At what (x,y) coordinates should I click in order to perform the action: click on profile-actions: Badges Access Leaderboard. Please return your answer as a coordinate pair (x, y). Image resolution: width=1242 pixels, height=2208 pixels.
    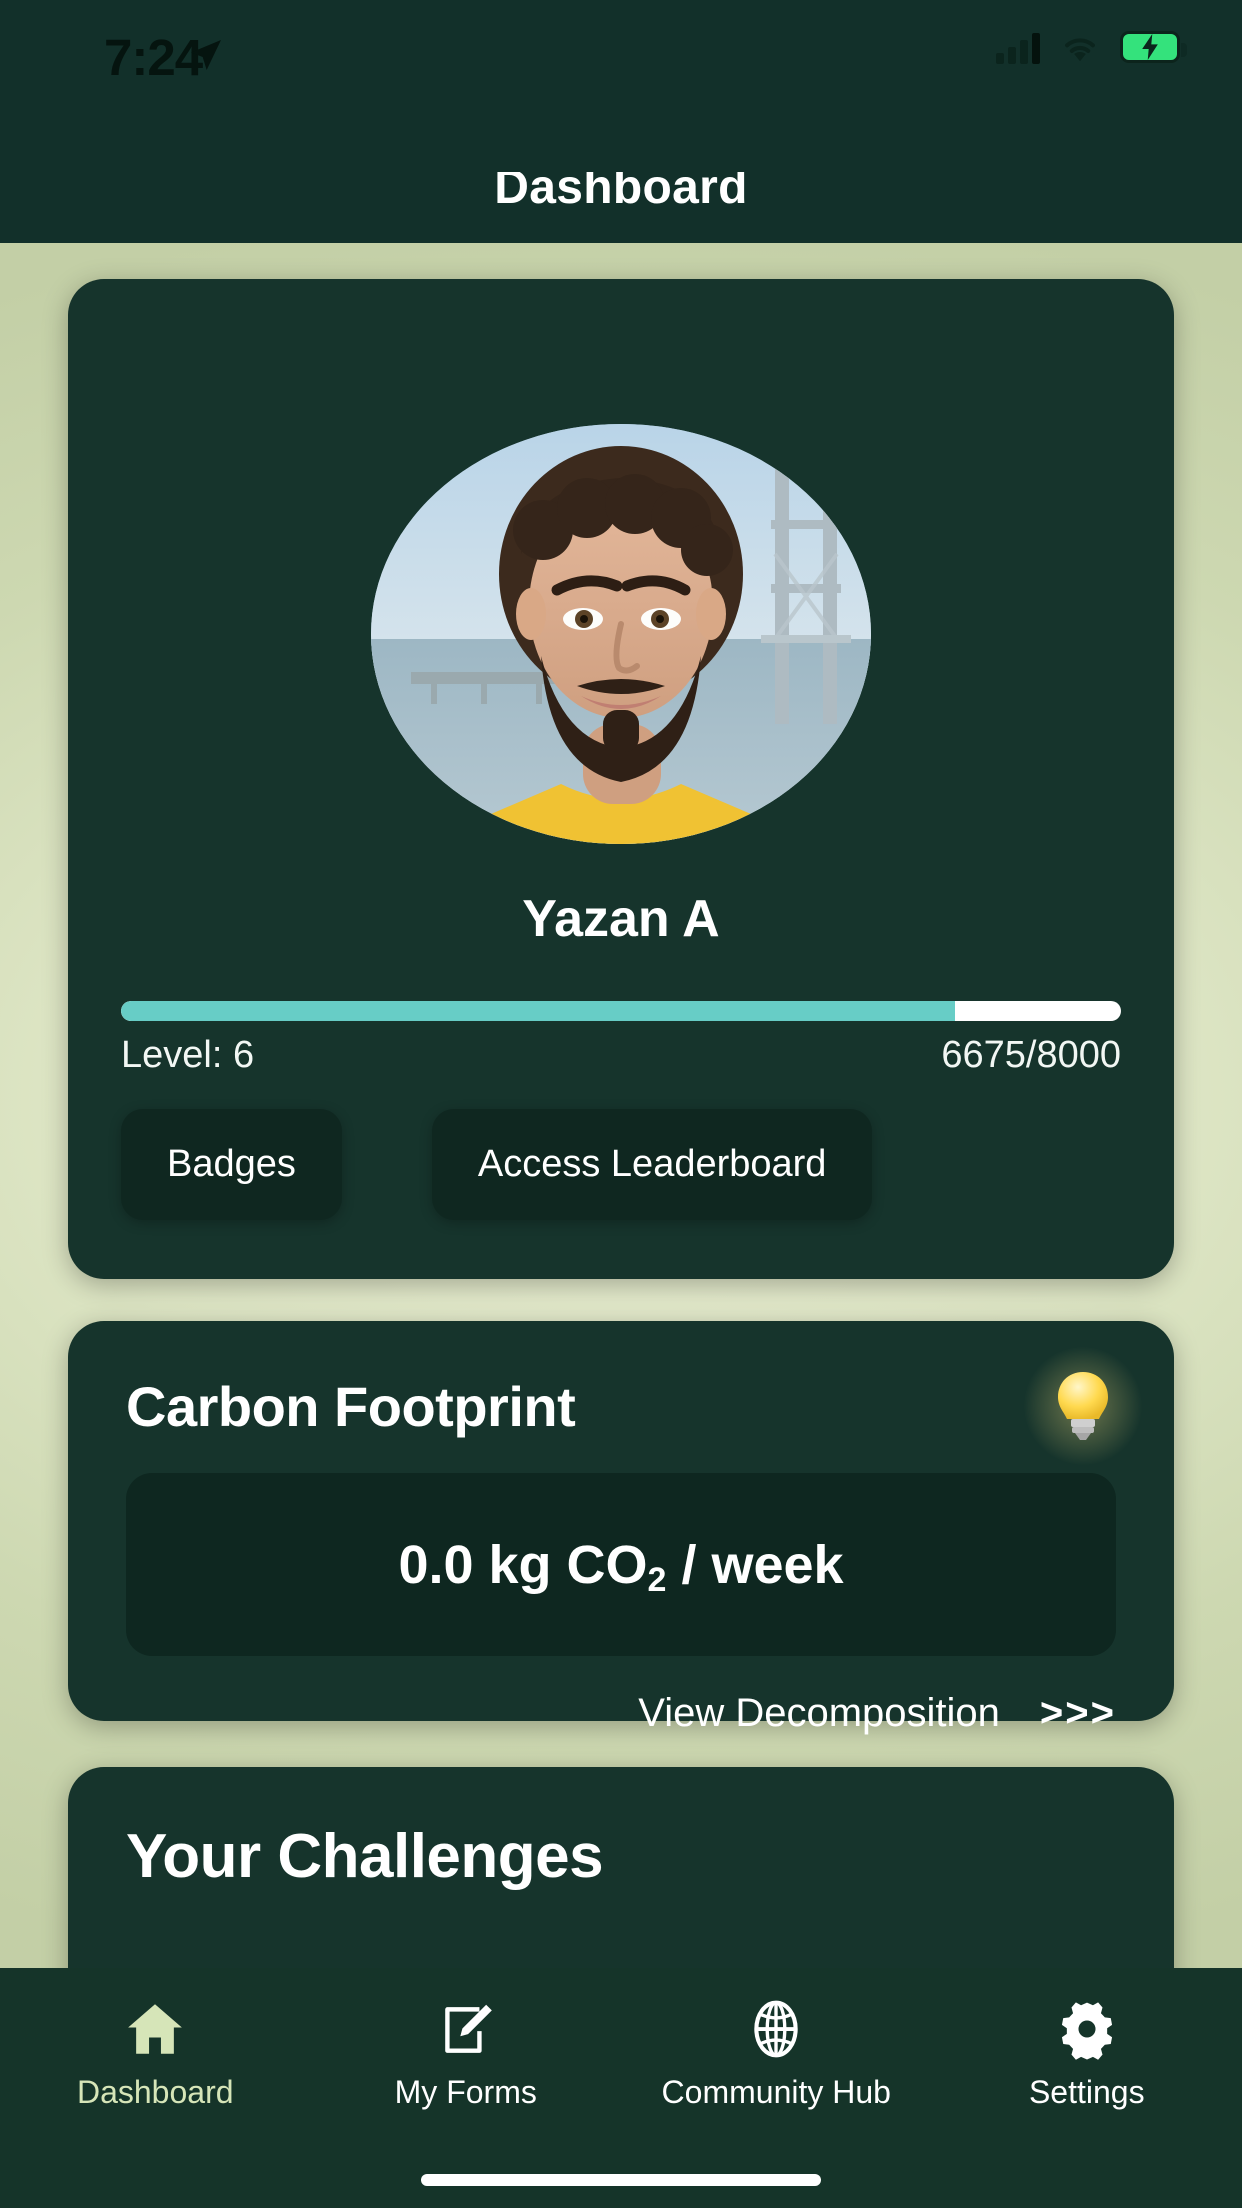
    Looking at the image, I should click on (621, 1164).